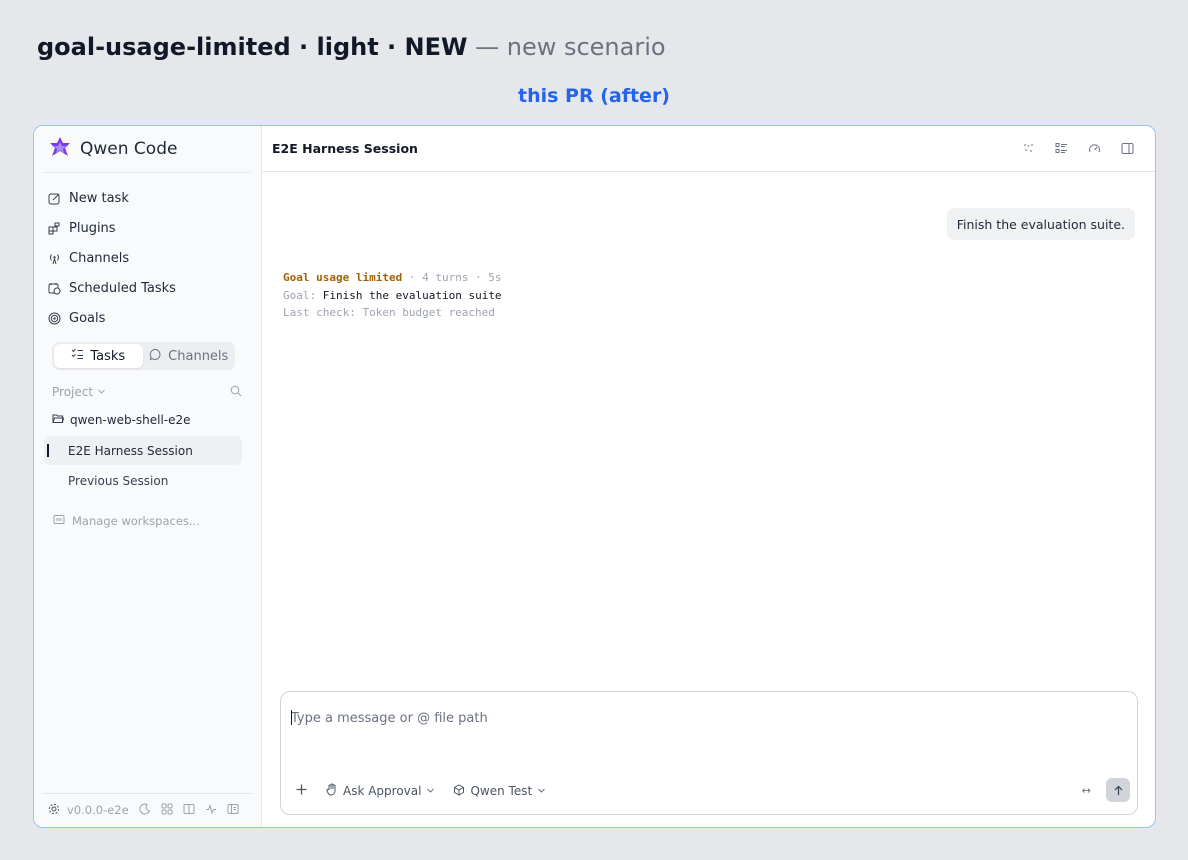 The image size is (1188, 860). Describe the element at coordinates (54, 318) in the screenshot. I see `target-icon` at that location.